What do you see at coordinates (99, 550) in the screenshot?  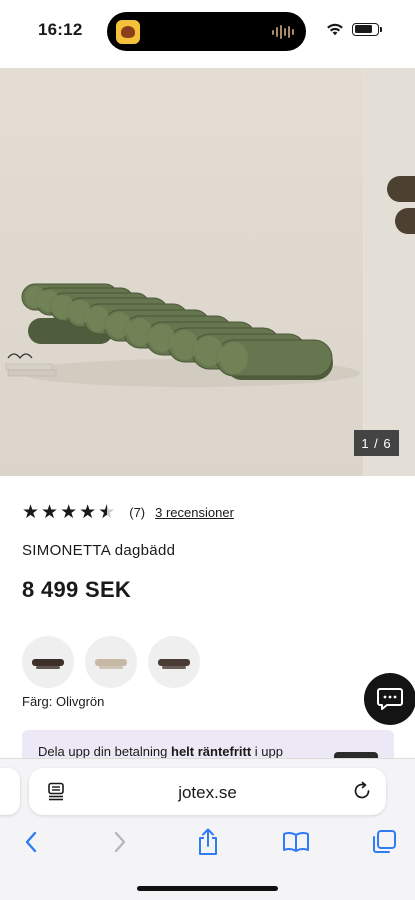 I see `product-name: SIMONETTA dagbädd` at bounding box center [99, 550].